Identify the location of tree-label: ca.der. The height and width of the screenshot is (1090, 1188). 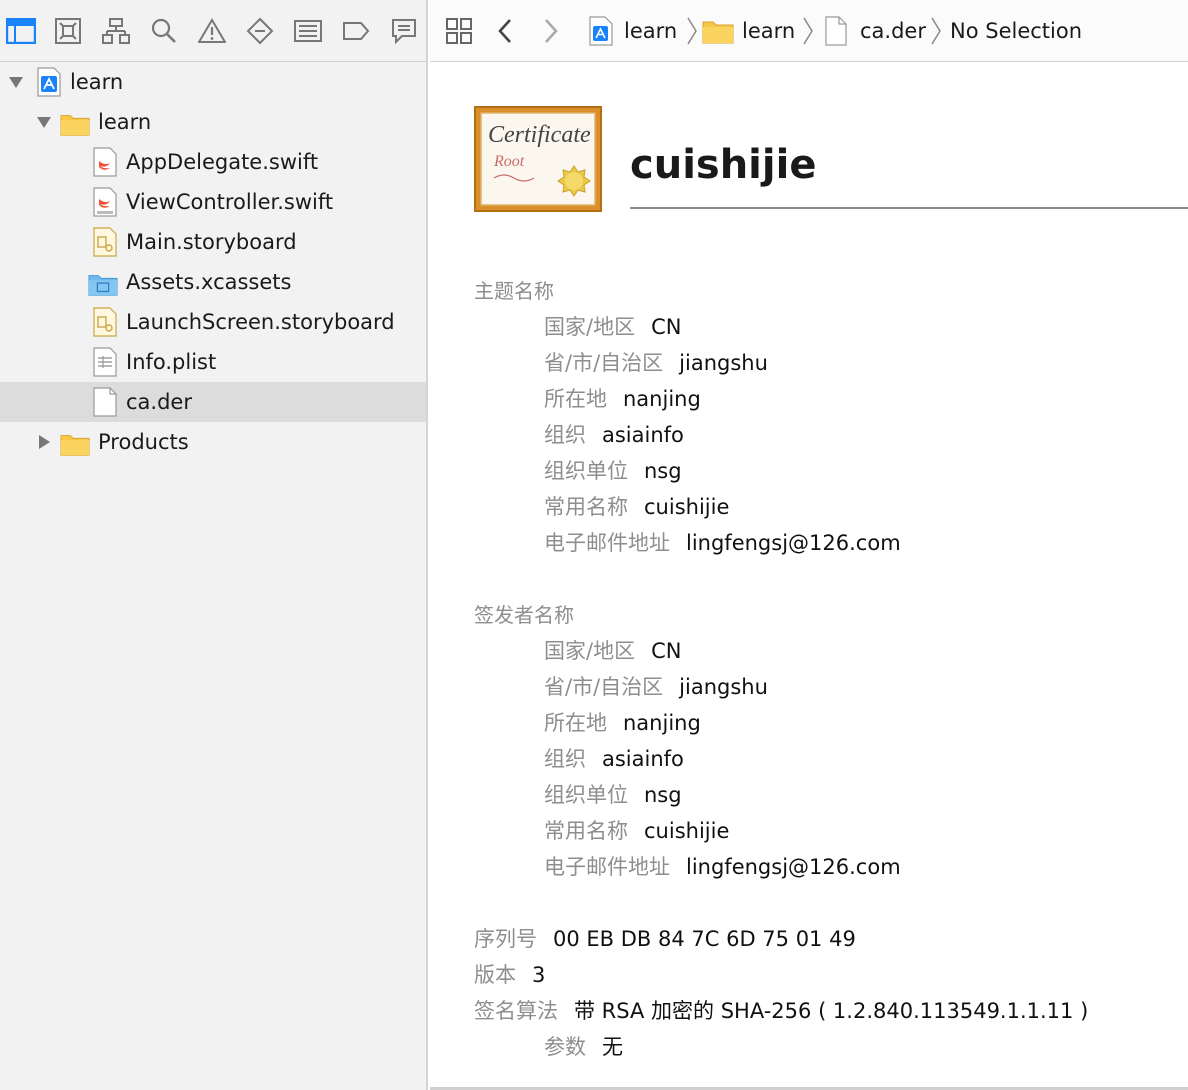
(159, 402).